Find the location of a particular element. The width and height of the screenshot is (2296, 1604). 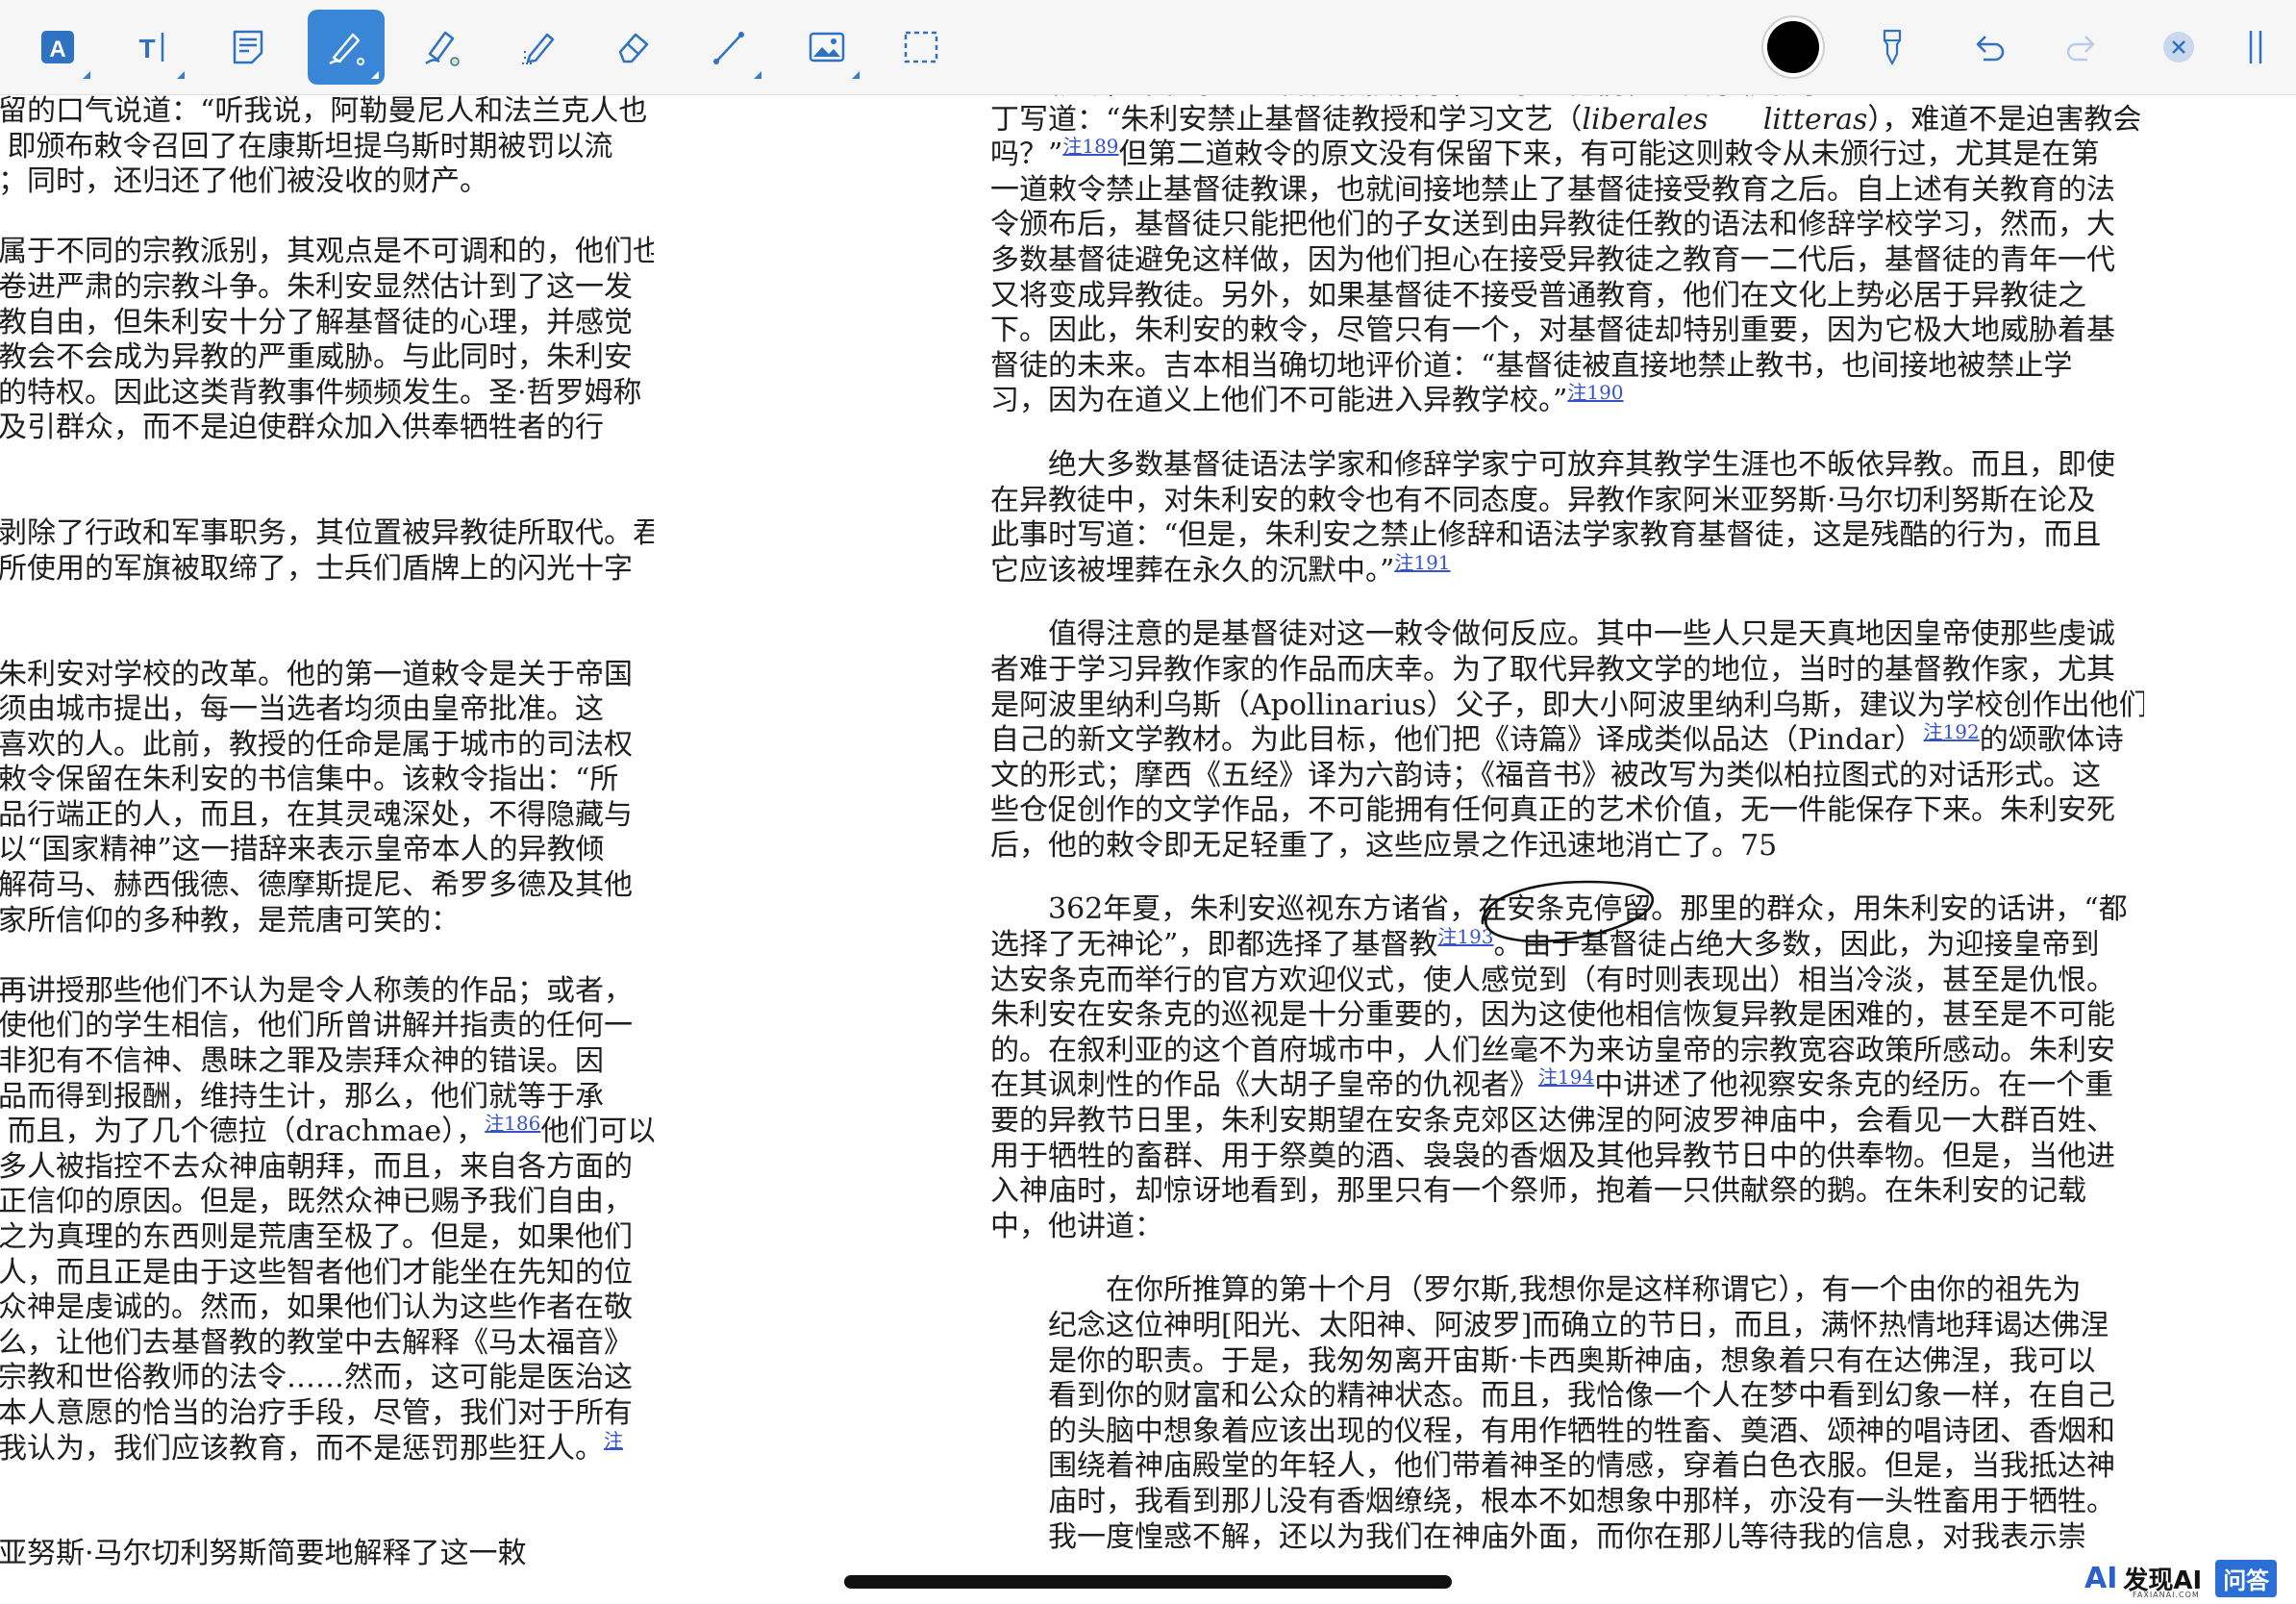

note-tool-button is located at coordinates (248, 47).